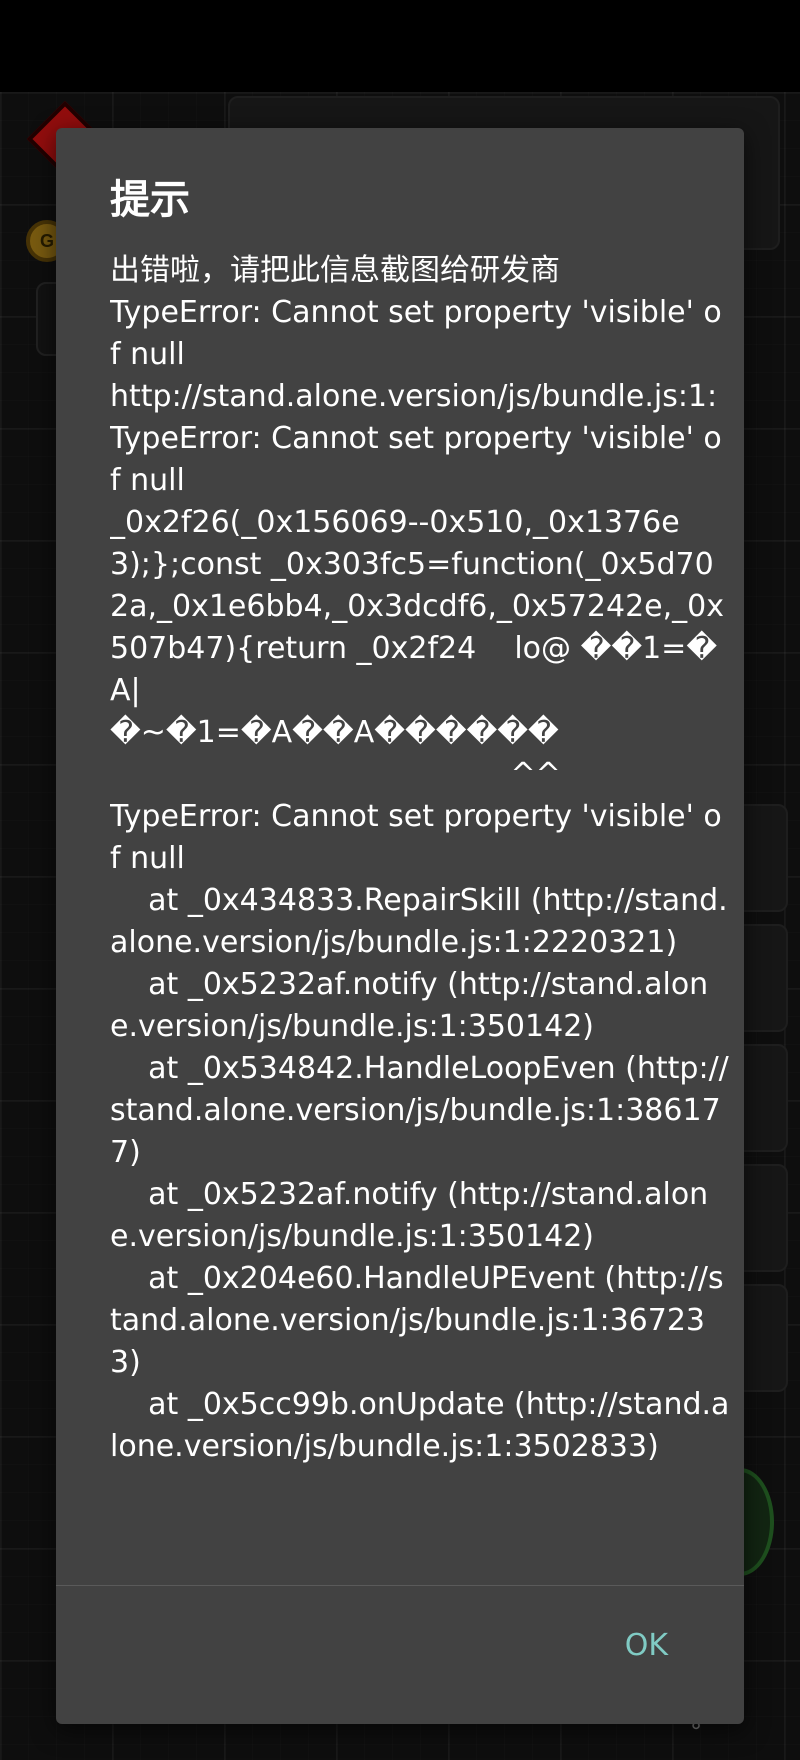 The width and height of the screenshot is (800, 1760). What do you see at coordinates (400, 46) in the screenshot?
I see `status-bar` at bounding box center [400, 46].